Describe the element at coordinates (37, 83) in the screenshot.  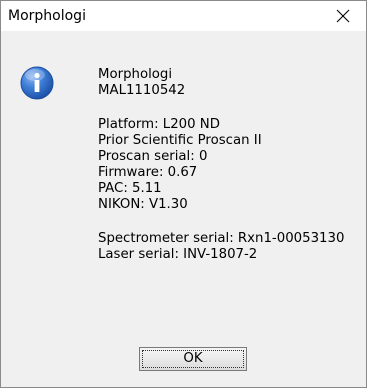
I see `info-icon` at that location.